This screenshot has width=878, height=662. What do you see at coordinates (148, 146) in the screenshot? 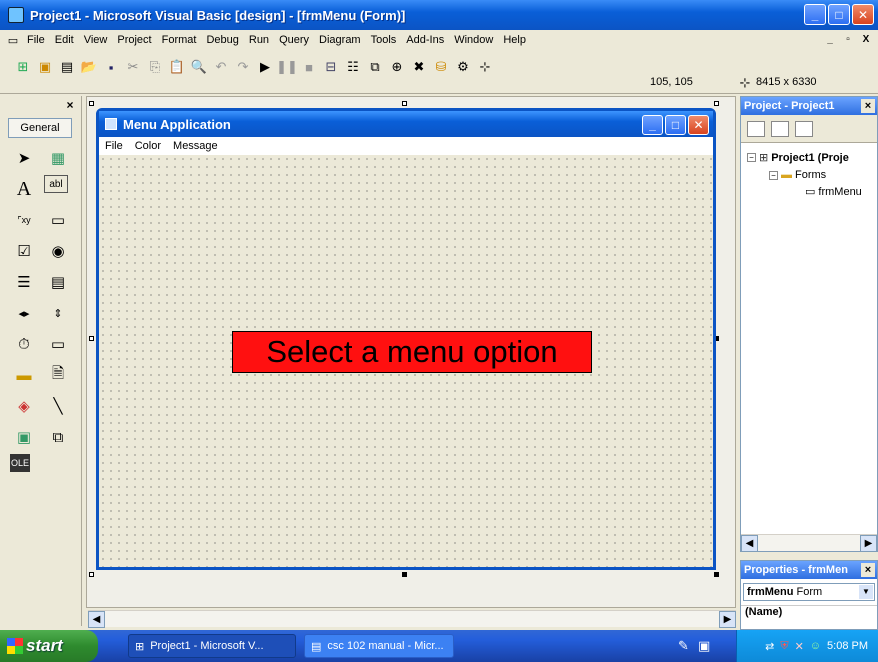
I see `form-menu-color: Color` at bounding box center [148, 146].